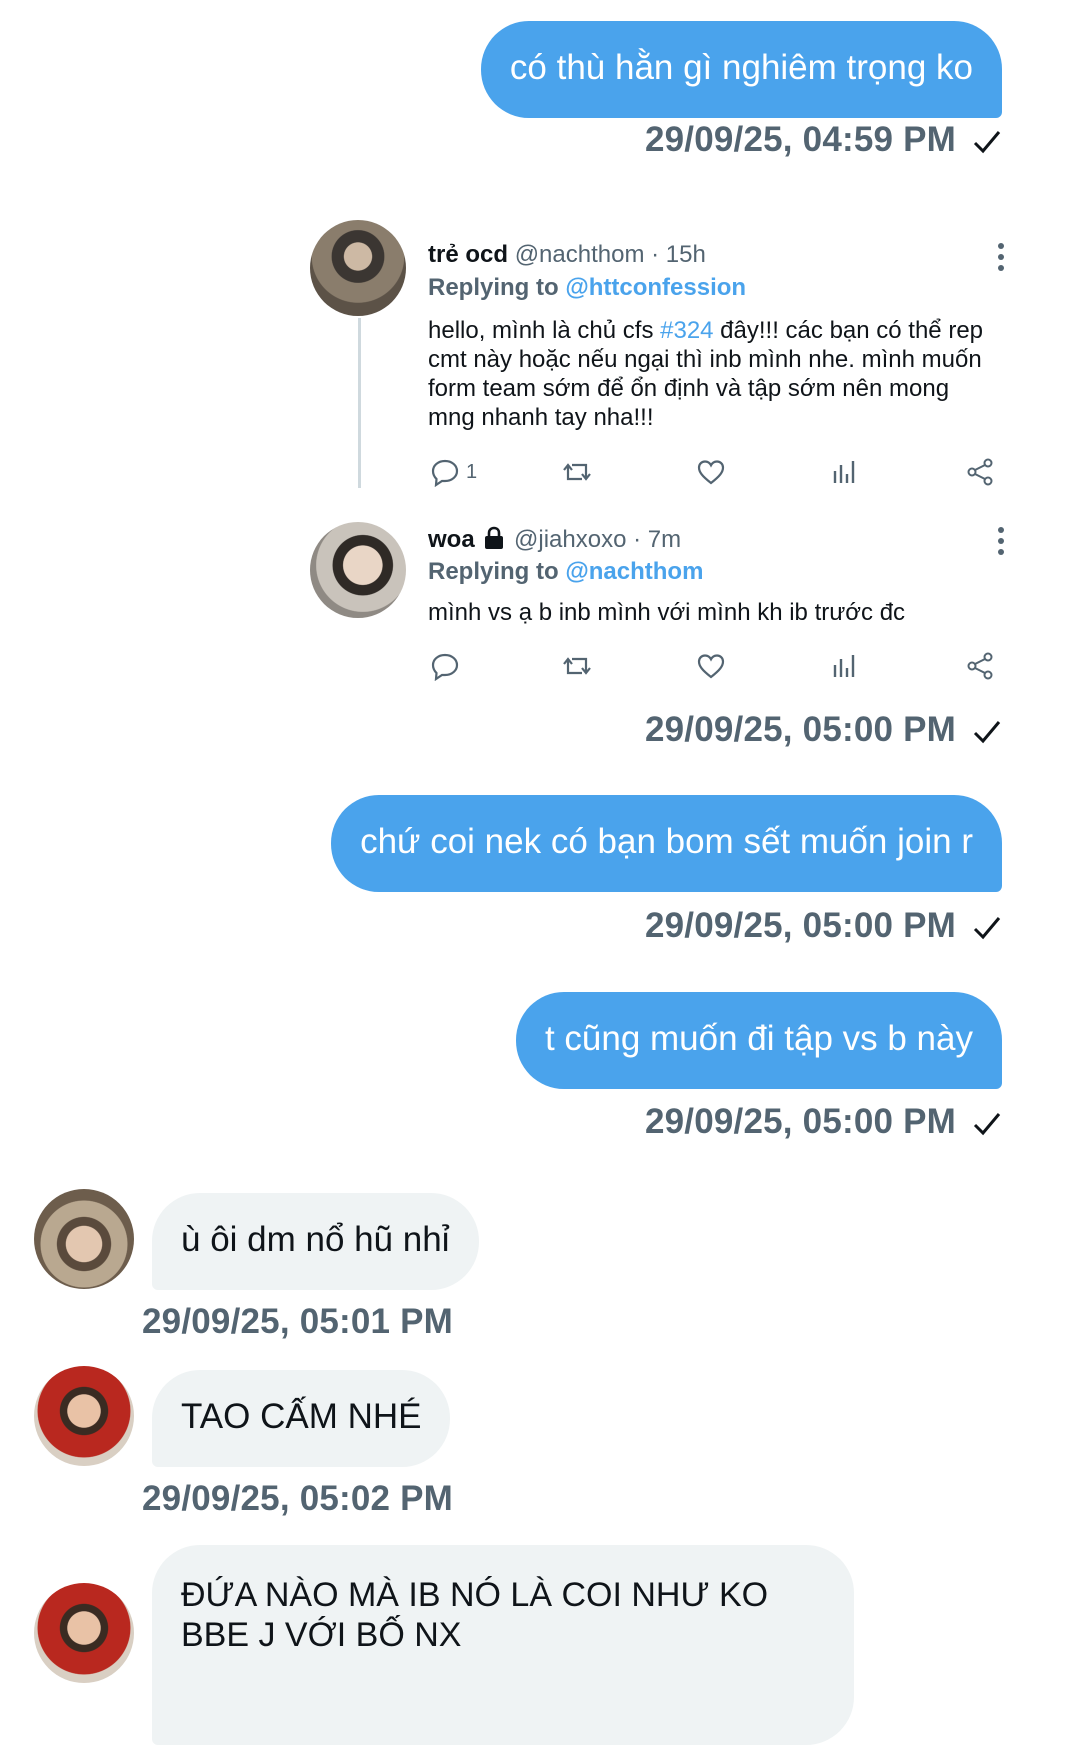  What do you see at coordinates (472, 472) in the screenshot?
I see `reply-count: 1` at bounding box center [472, 472].